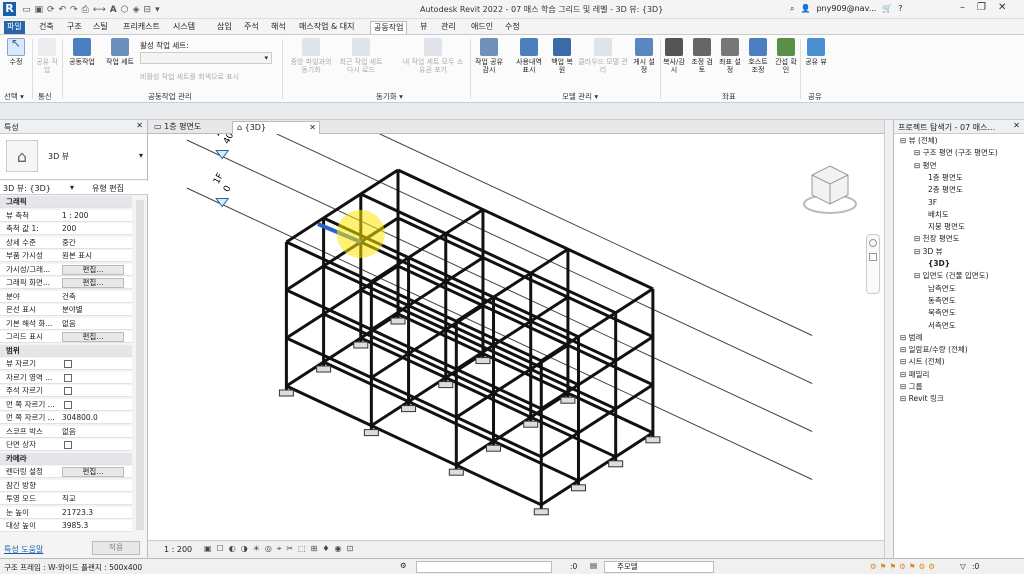 The image size is (1024, 574). I want to click on property-value: 분야별, so click(72, 310).